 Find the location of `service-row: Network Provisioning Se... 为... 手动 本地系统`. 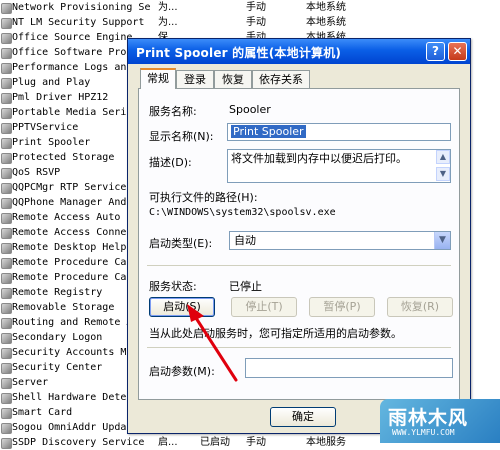

service-row: Network Provisioning Se... 为... 手动 本地系统 is located at coordinates (250, 7).